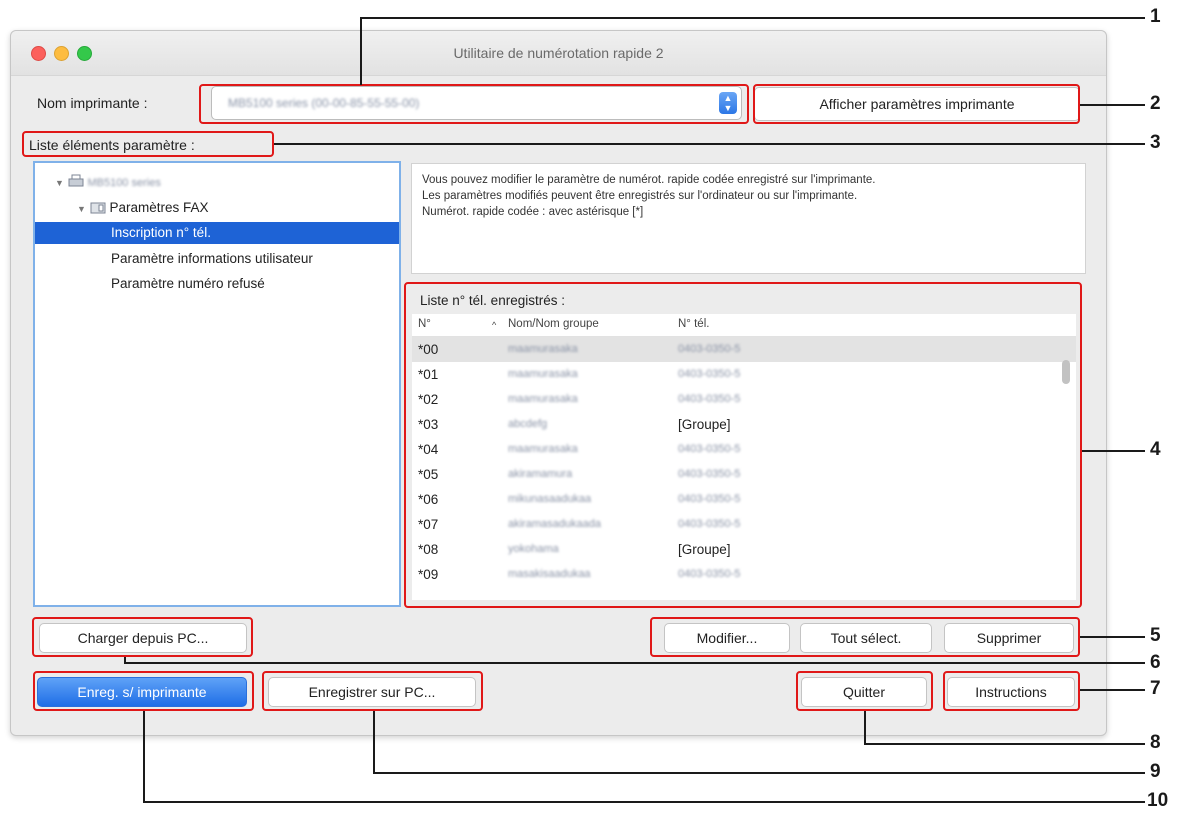  What do you see at coordinates (144, 757) in the screenshot?
I see `leader-line-10-drop` at bounding box center [144, 757].